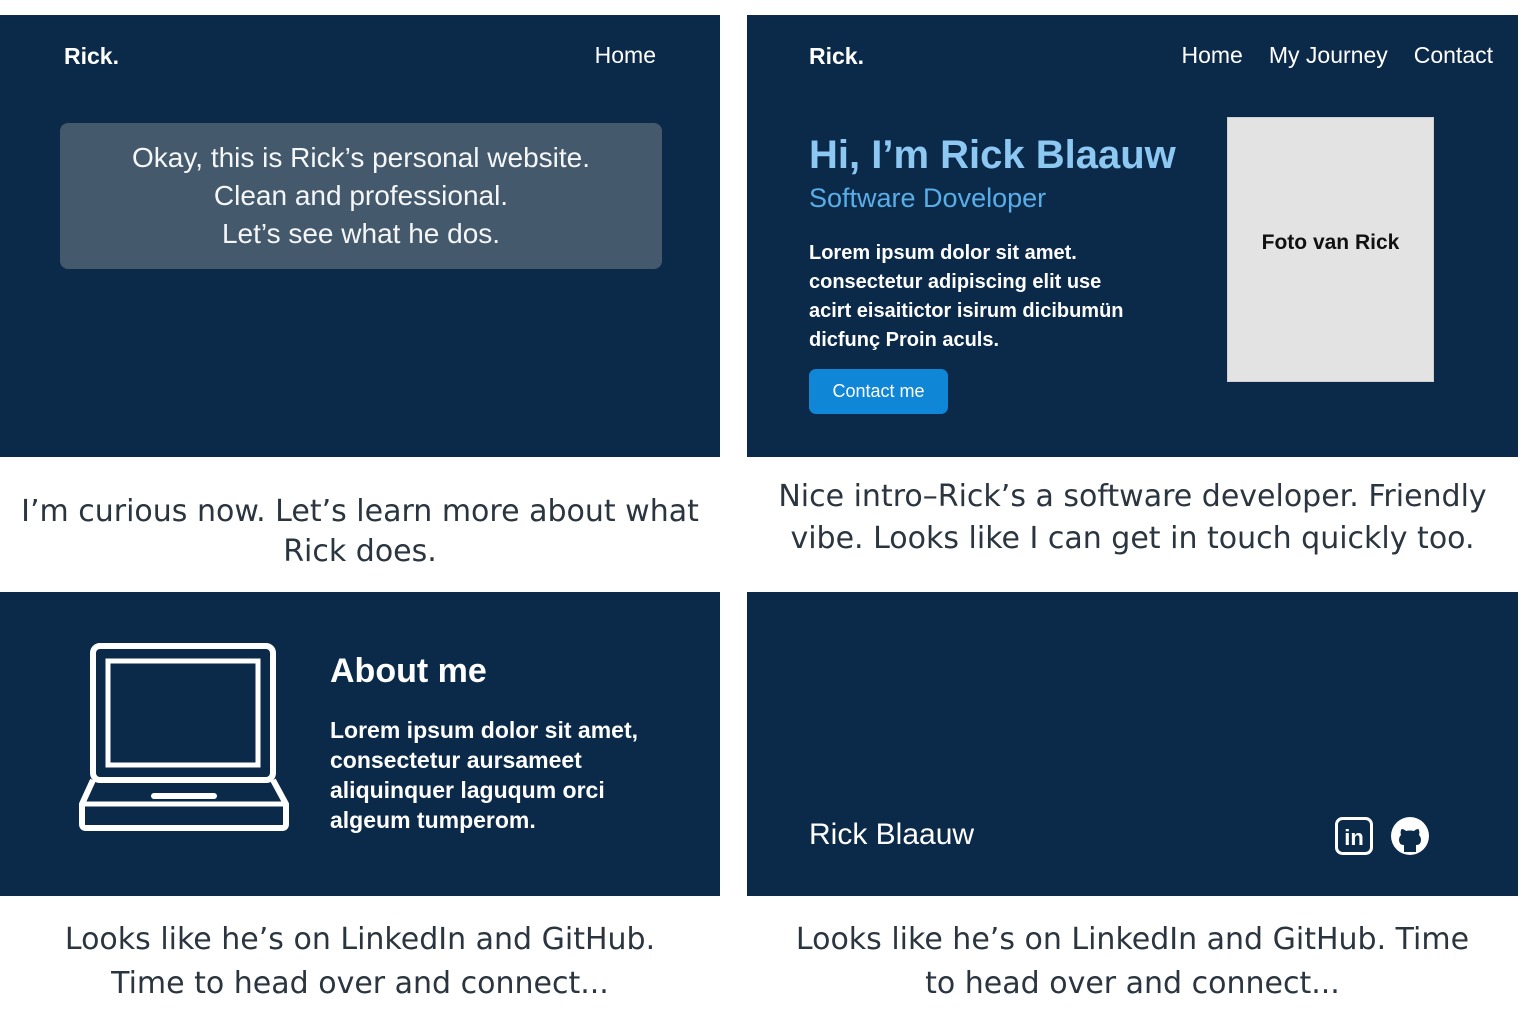  Describe the element at coordinates (361, 157) in the screenshot. I see `thought-line: Okay, this is Rick’s personal website.` at that location.